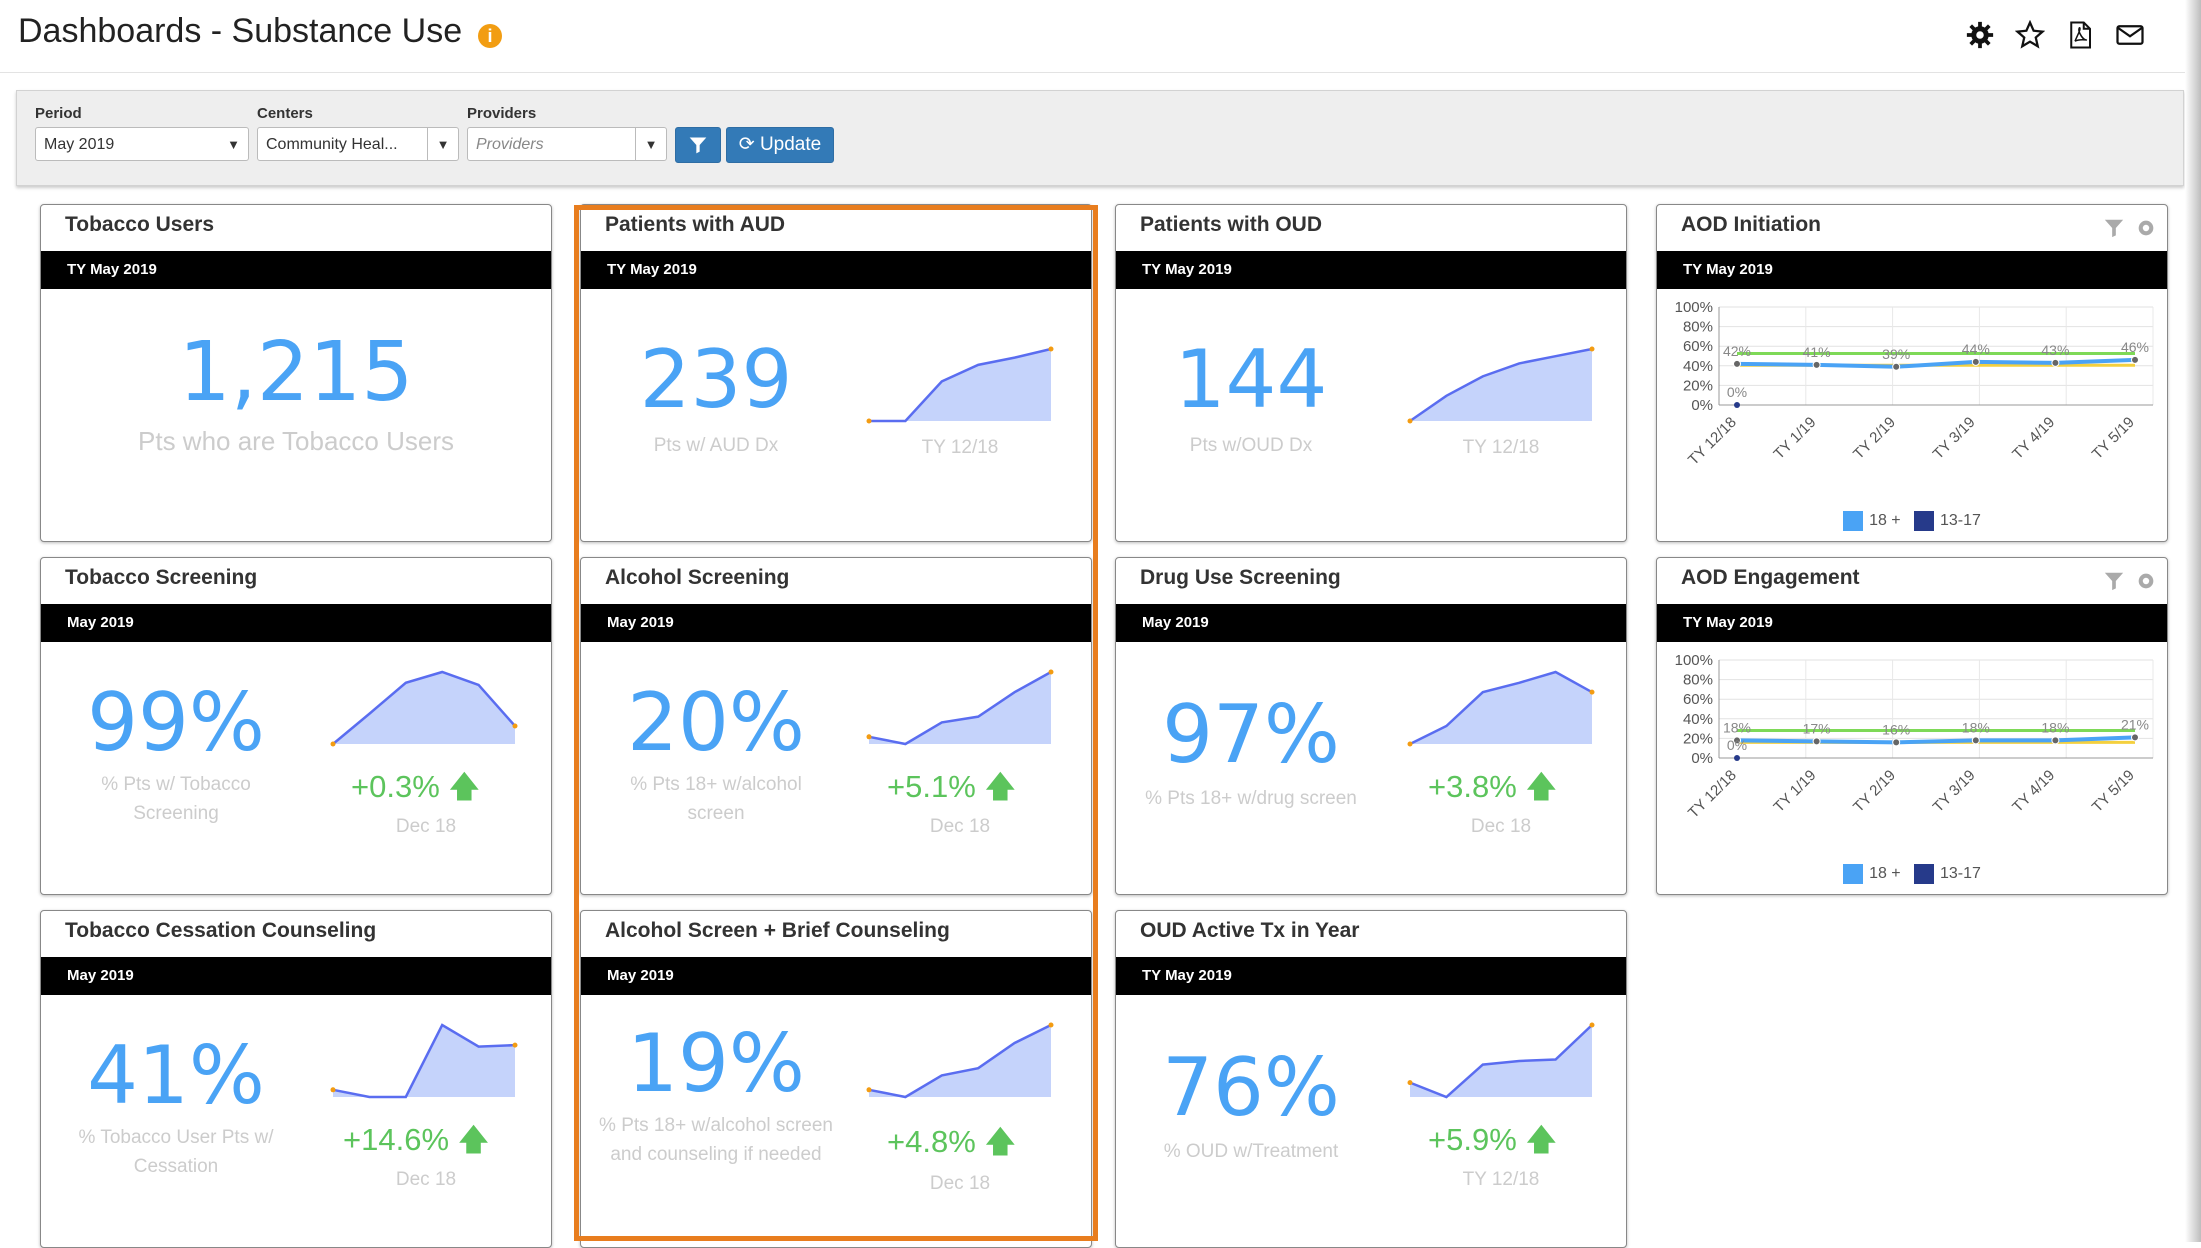 Image resolution: width=2201 pixels, height=1248 pixels. Describe the element at coordinates (1817, 352) in the screenshot. I see `data-label: 41%` at that location.